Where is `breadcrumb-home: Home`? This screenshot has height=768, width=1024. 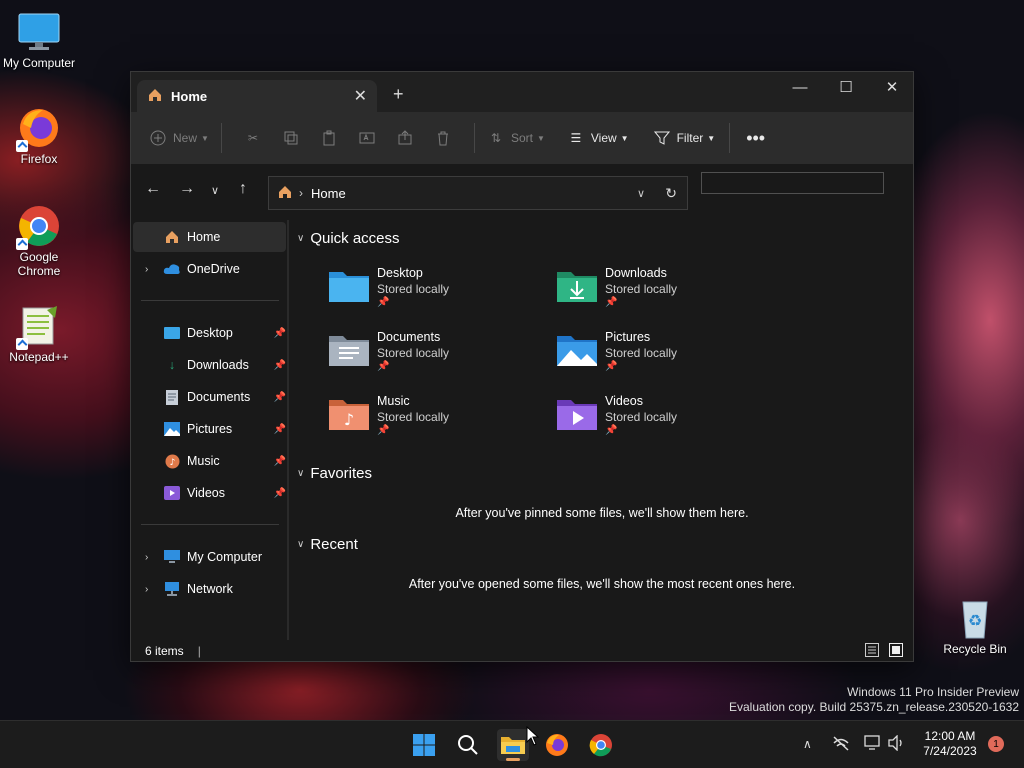
breadcrumb-home: Home is located at coordinates (328, 193).